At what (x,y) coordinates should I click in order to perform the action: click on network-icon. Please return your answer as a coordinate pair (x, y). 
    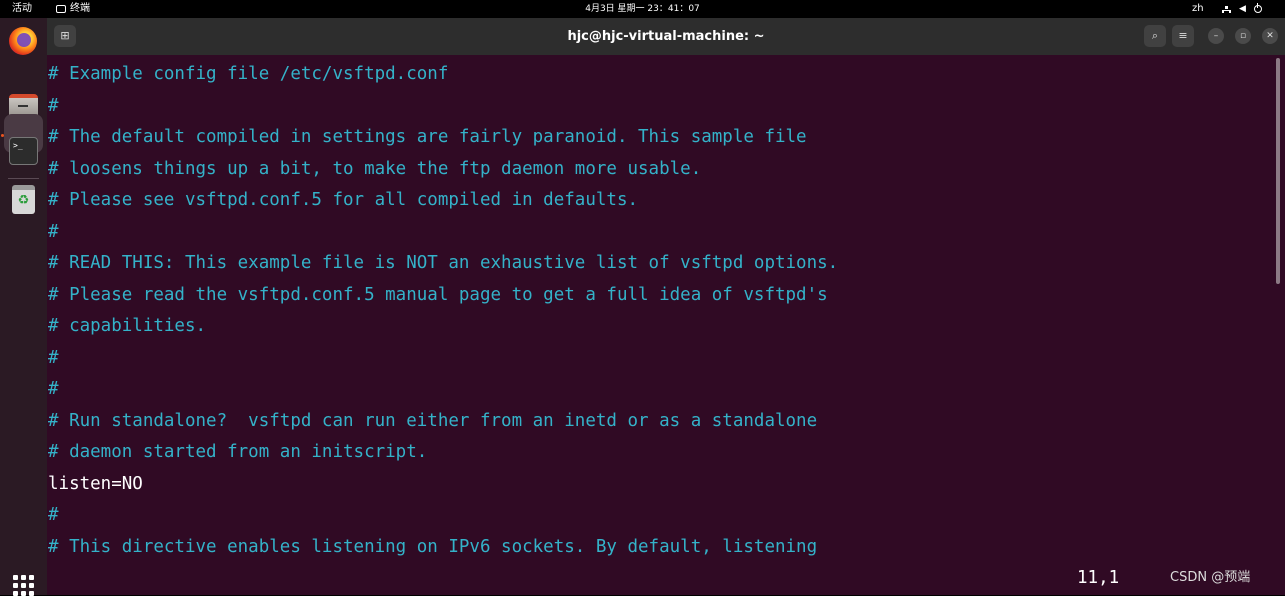
    Looking at the image, I should click on (1226, 9).